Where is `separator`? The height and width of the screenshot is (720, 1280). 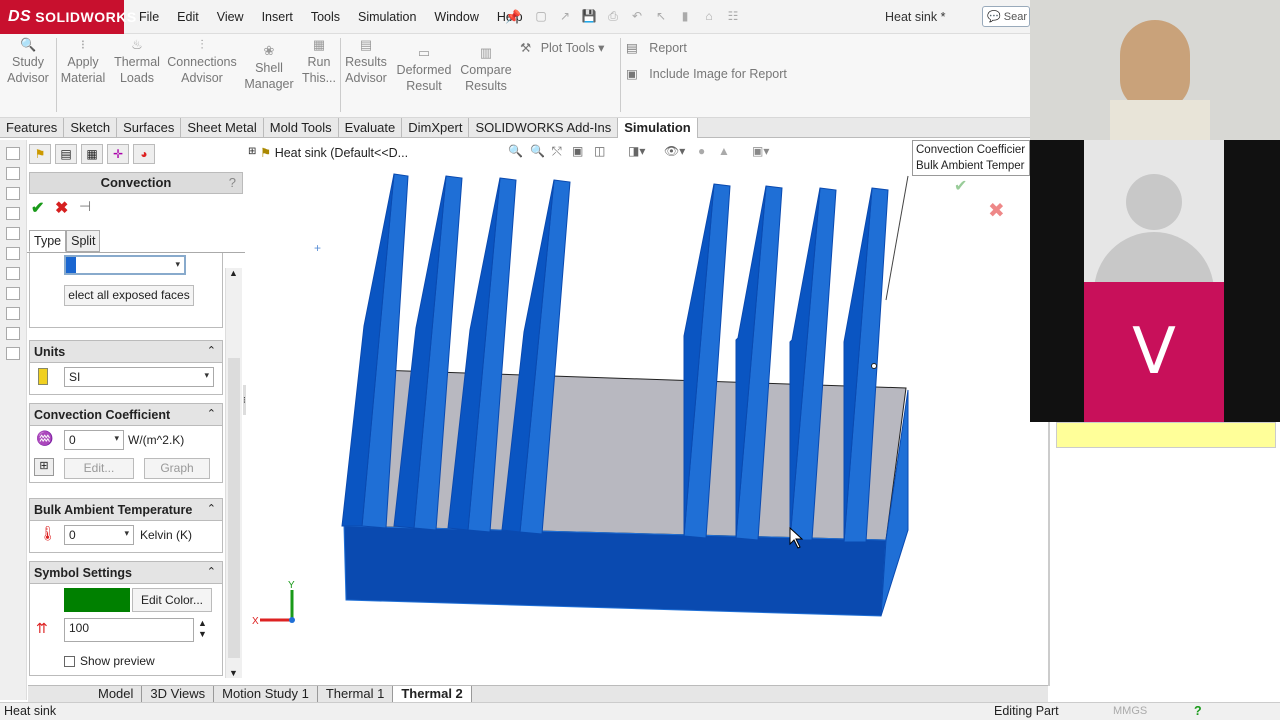
separator is located at coordinates (340, 75).